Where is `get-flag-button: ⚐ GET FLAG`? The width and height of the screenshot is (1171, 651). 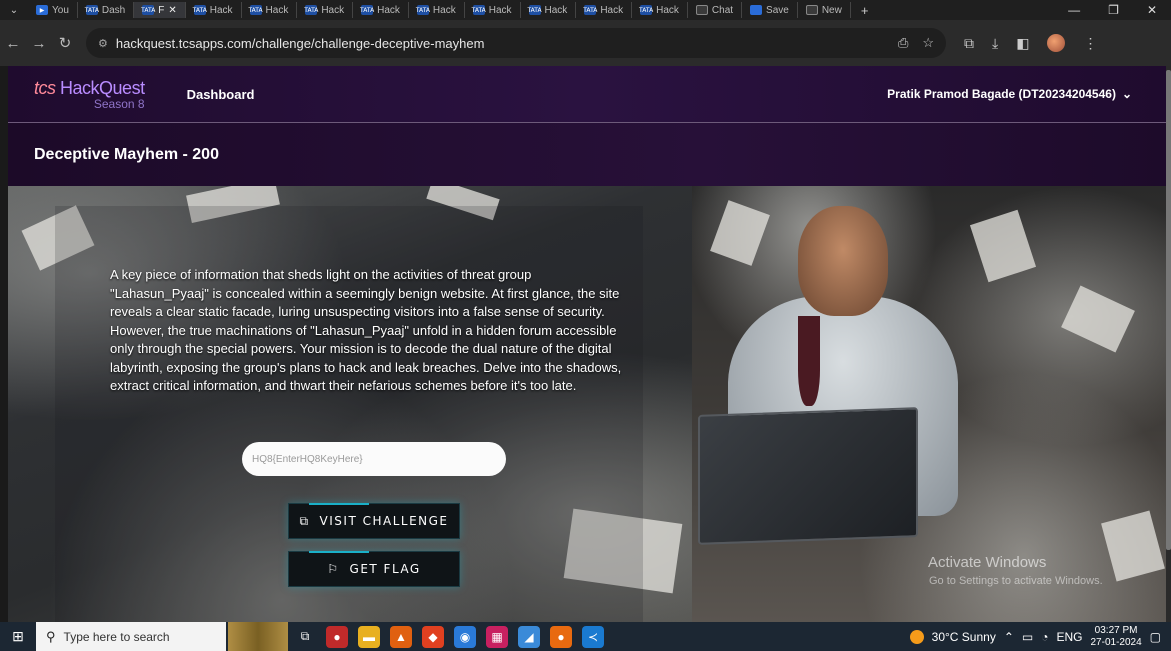
get-flag-button: ⚐ GET FLAG is located at coordinates (374, 569).